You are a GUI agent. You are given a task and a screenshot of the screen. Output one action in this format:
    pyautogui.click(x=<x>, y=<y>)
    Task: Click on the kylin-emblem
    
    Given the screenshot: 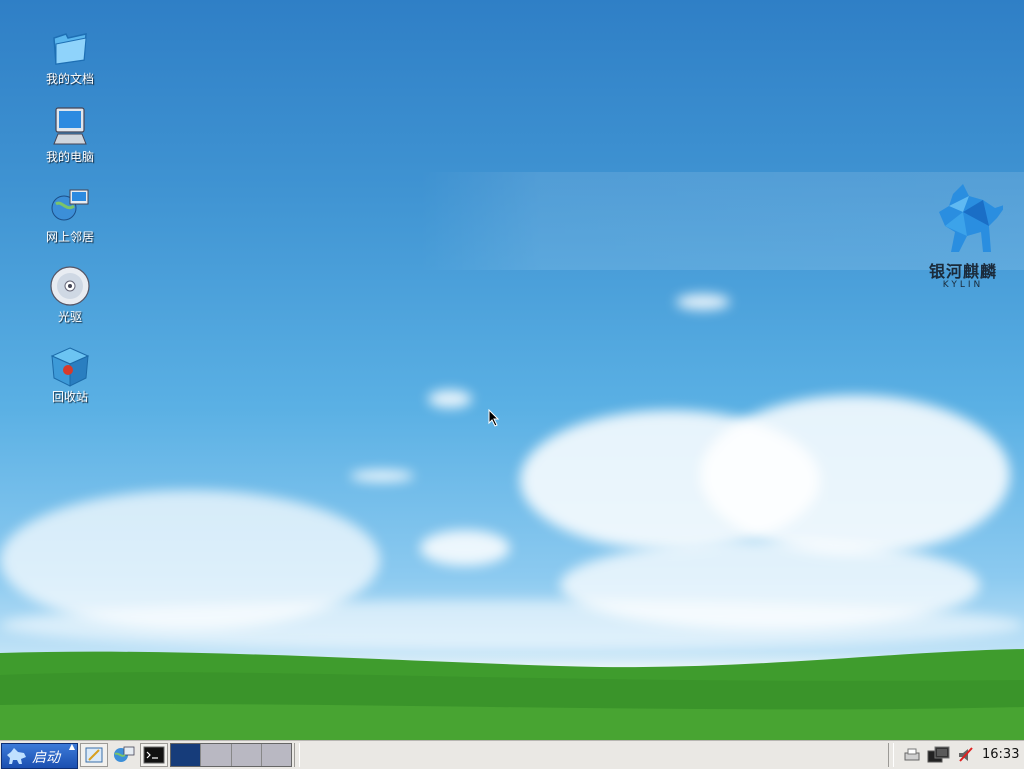 What is the action you would take?
    pyautogui.click(x=973, y=218)
    